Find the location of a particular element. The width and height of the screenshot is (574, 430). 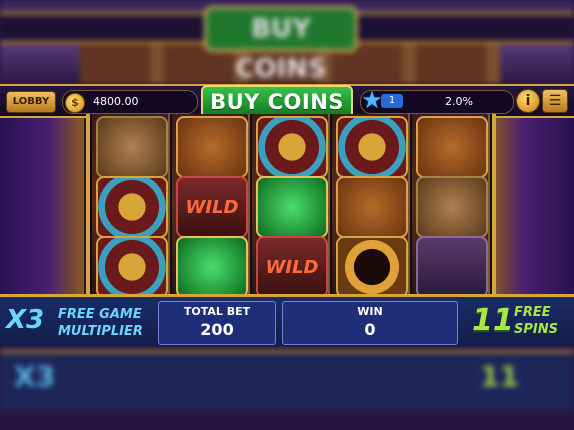

free-spins-line2: SPINS is located at coordinates (536, 329).